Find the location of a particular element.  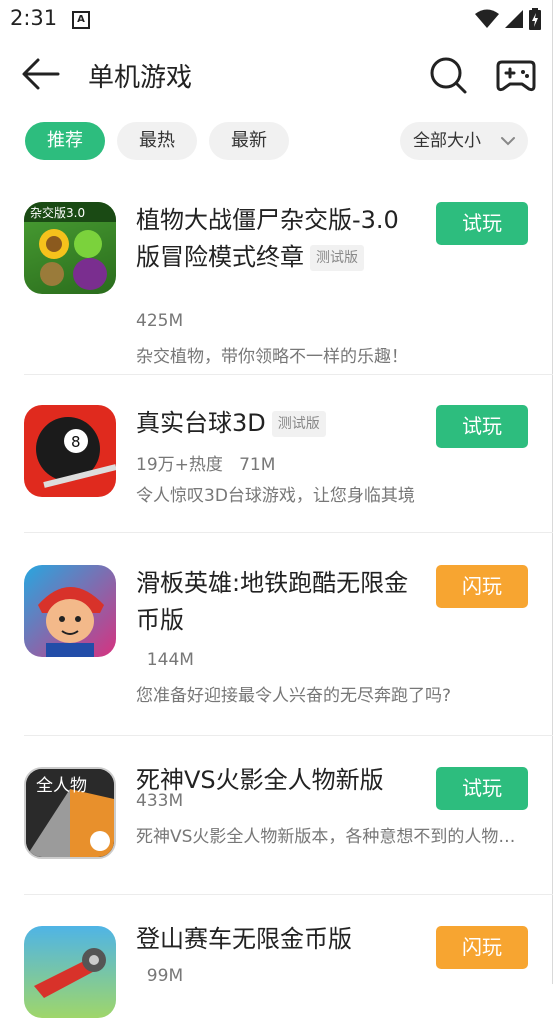

size-filter-label: 全部大小 is located at coordinates (447, 141).